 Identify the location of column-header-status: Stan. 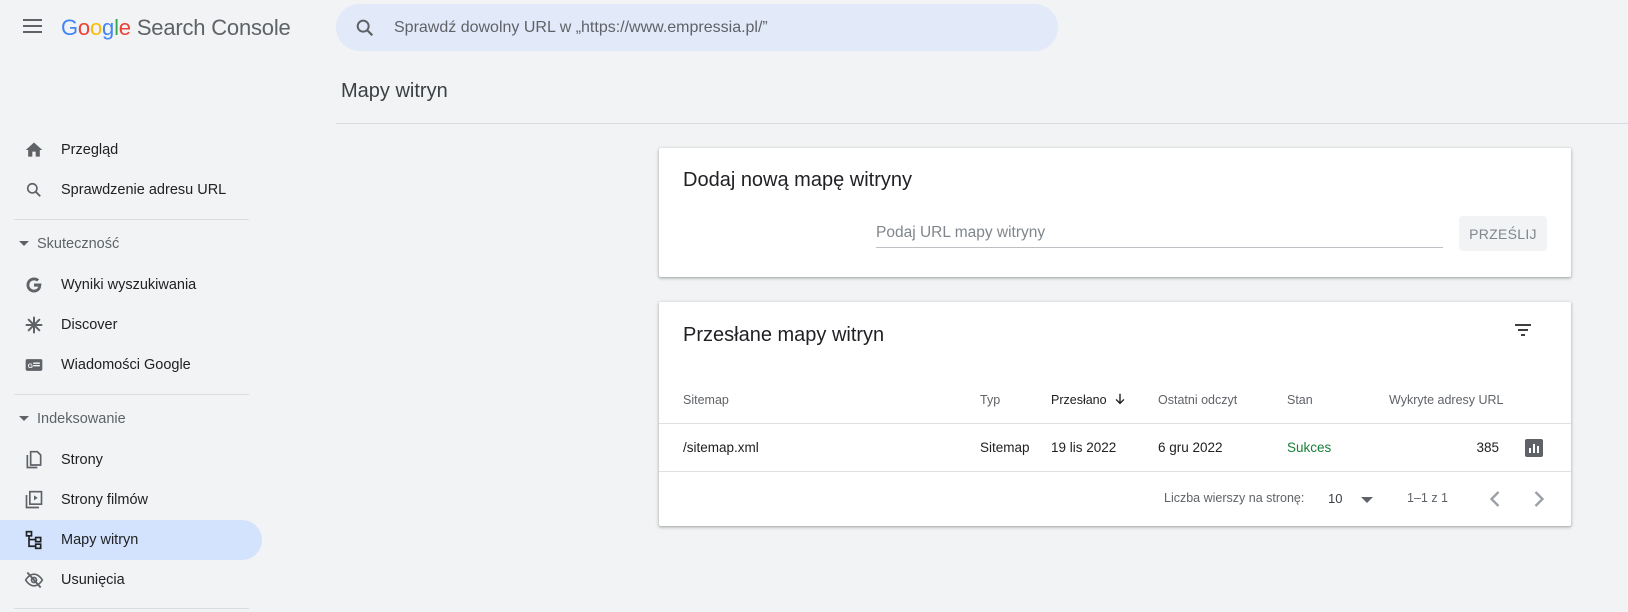
(1300, 400).